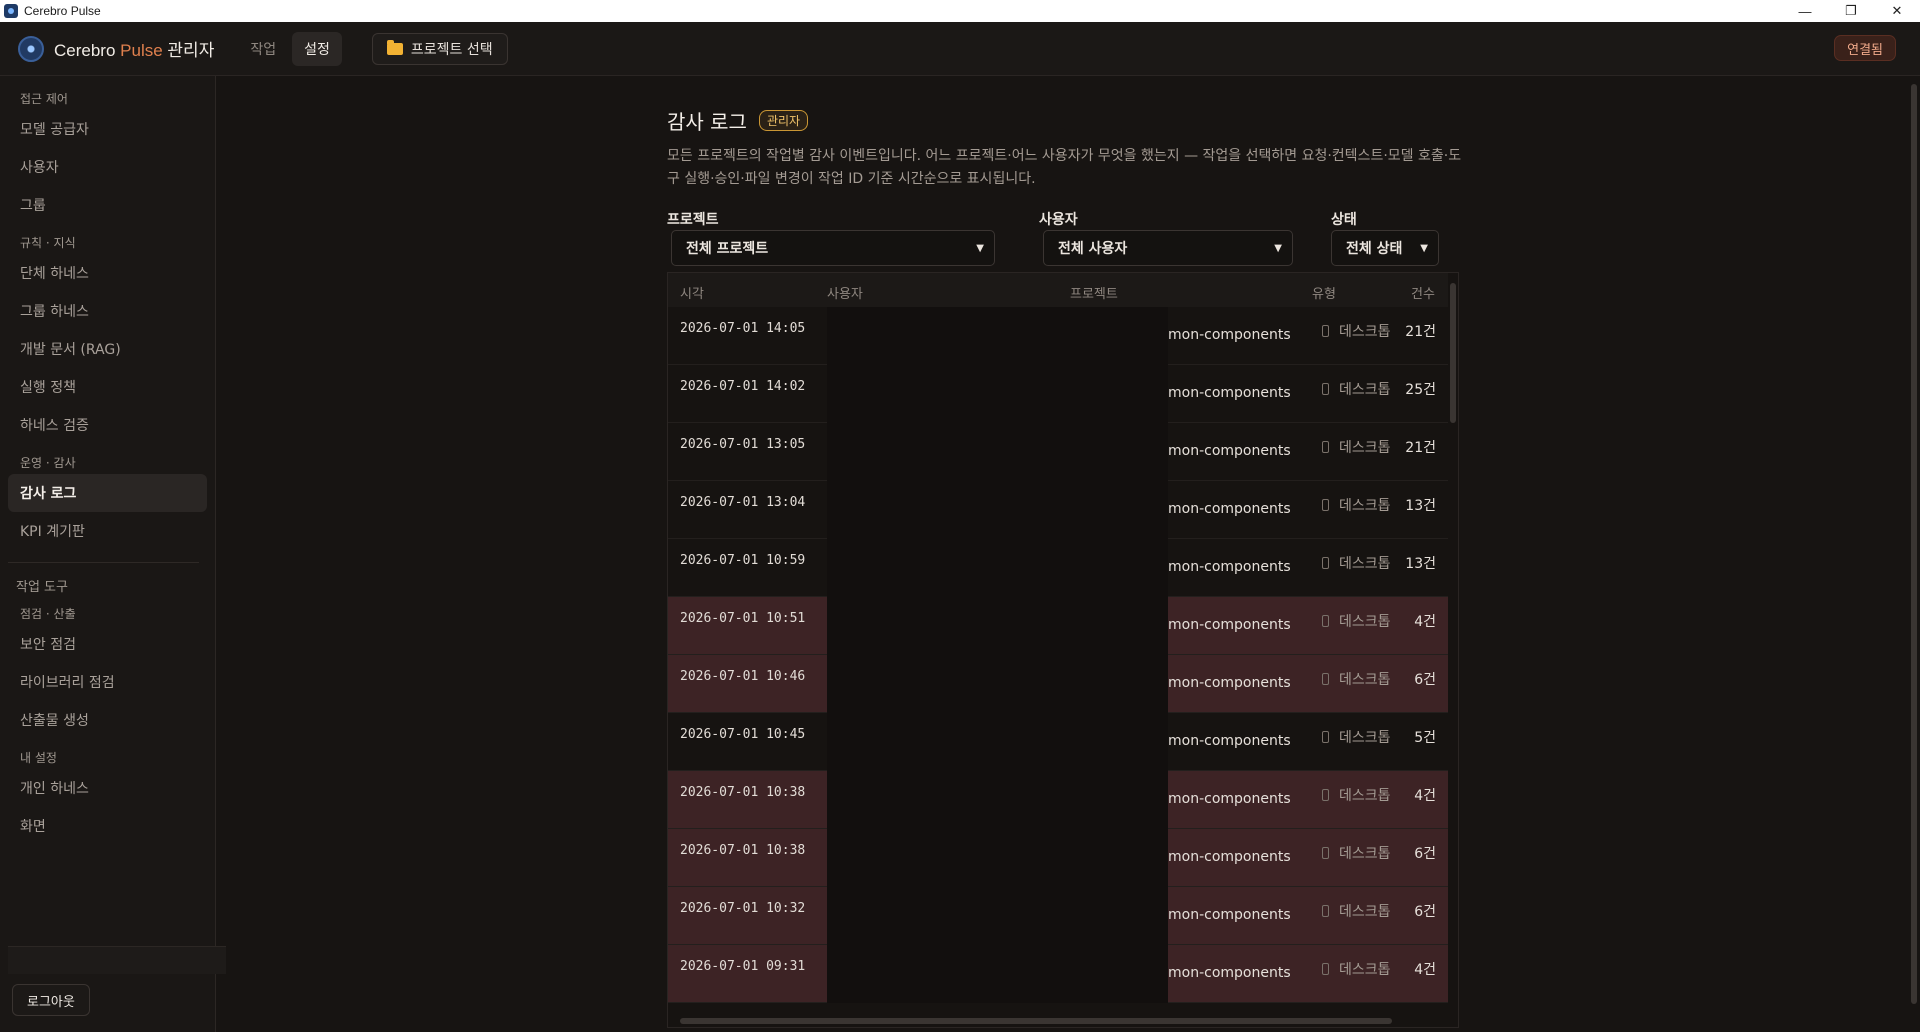 The height and width of the screenshot is (1032, 1920). What do you see at coordinates (107, 387) in the screenshot?
I see `sidebar-item: 실행 정책` at bounding box center [107, 387].